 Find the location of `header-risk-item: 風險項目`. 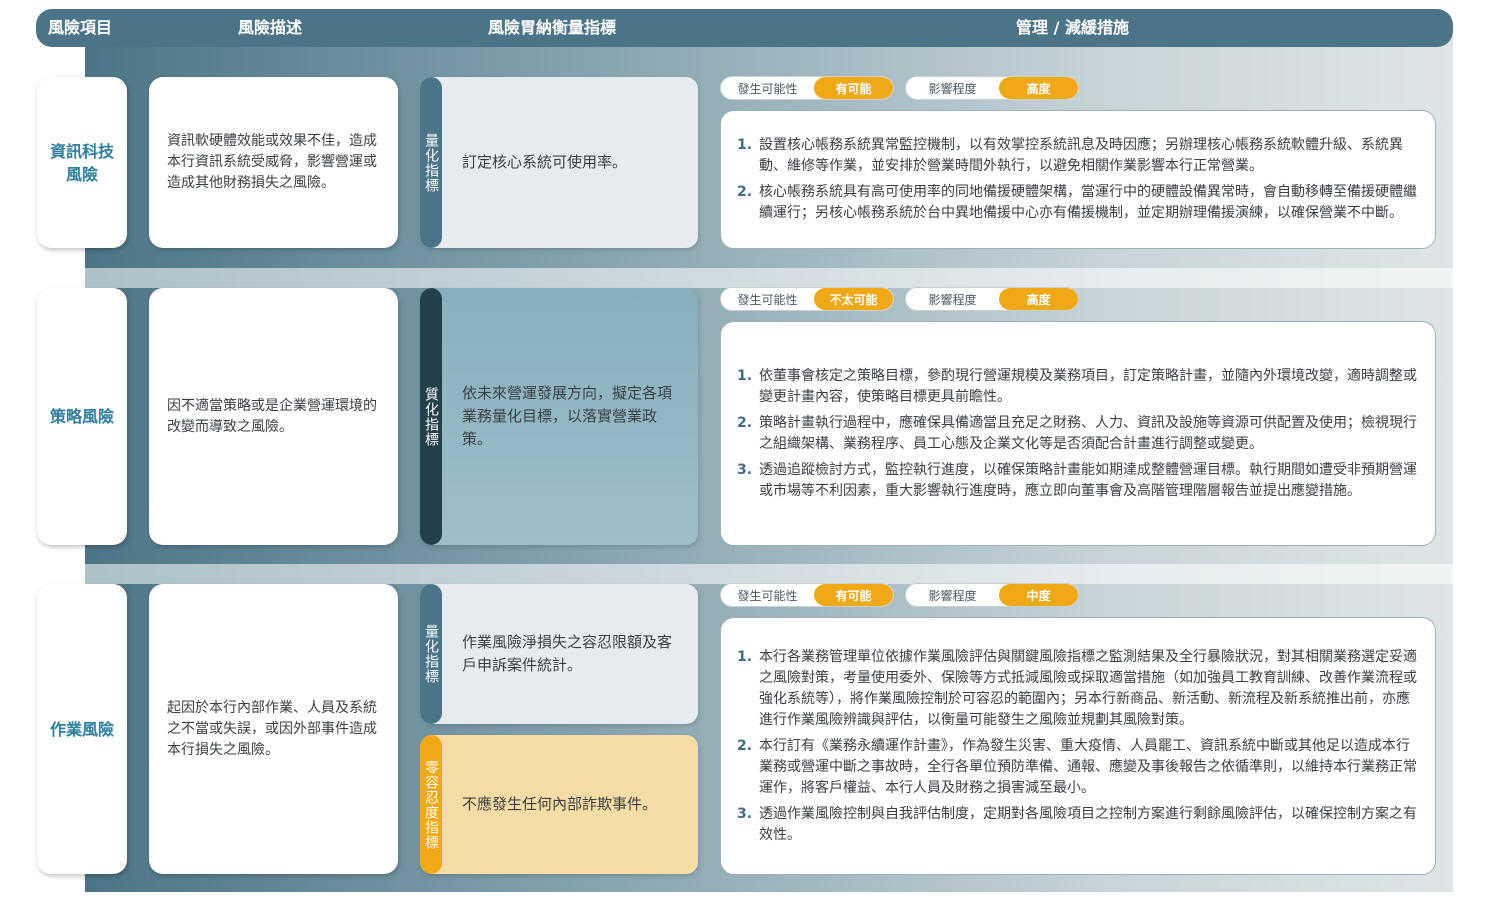

header-risk-item: 風險項目 is located at coordinates (80, 27).